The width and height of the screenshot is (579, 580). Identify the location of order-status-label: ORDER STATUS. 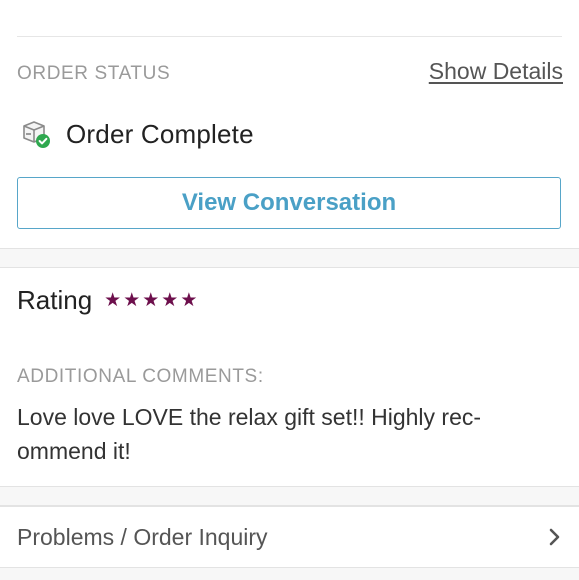
(94, 73).